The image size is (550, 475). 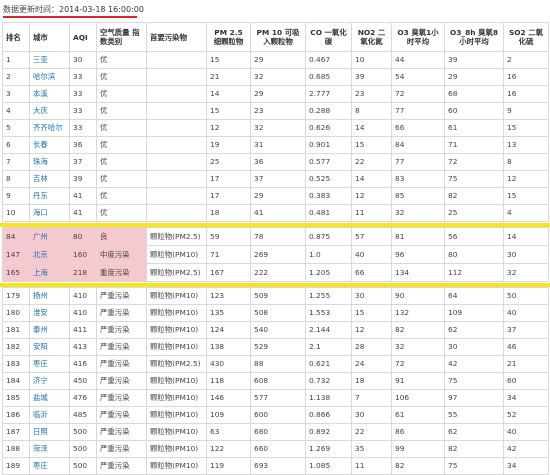 What do you see at coordinates (49, 330) in the screenshot?
I see `cell-city: 泰州` at bounding box center [49, 330].